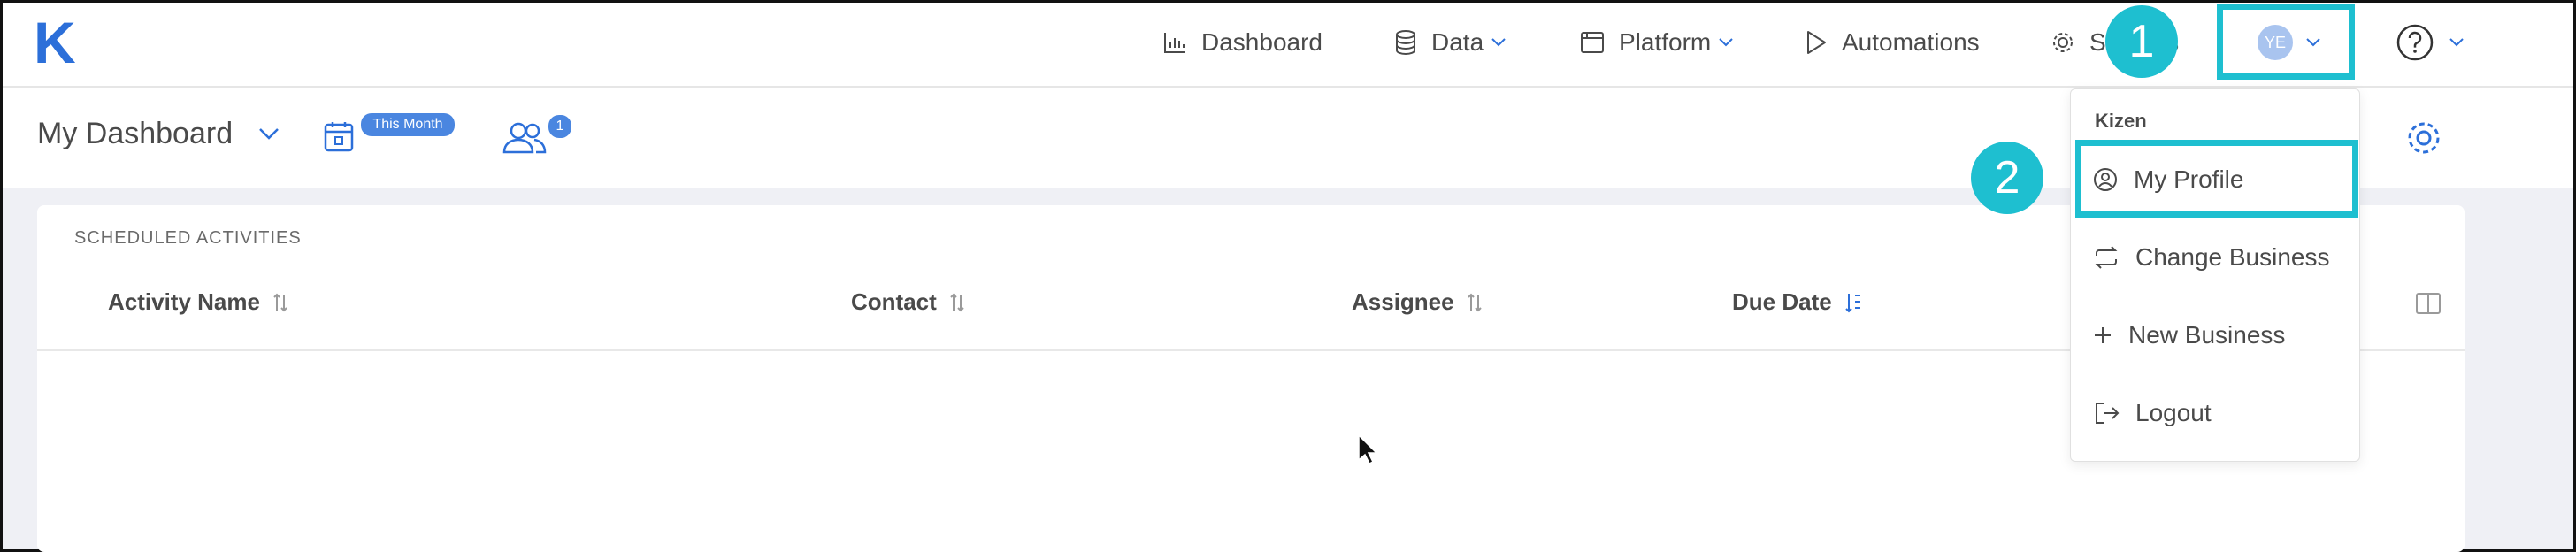  I want to click on menu-item-label: New Business, so click(2207, 335).